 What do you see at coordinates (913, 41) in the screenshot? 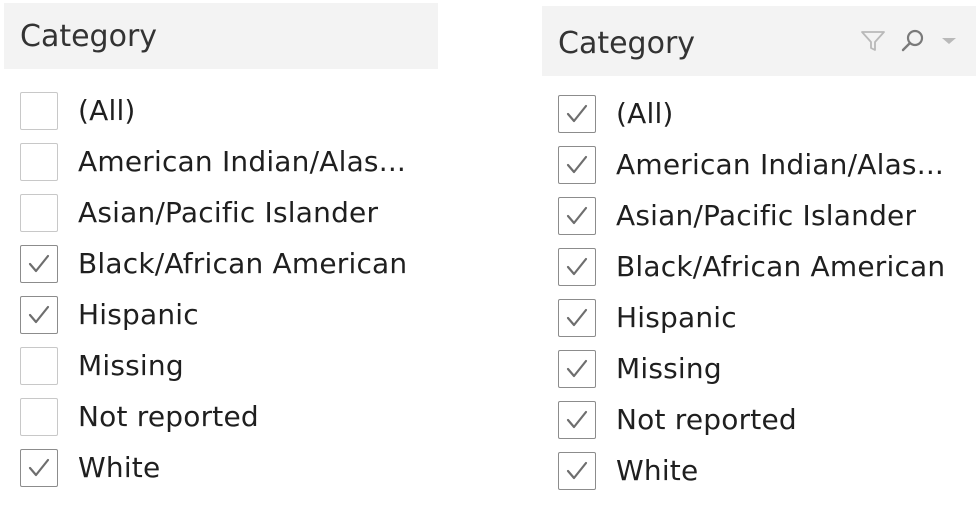
I see `search-icon` at bounding box center [913, 41].